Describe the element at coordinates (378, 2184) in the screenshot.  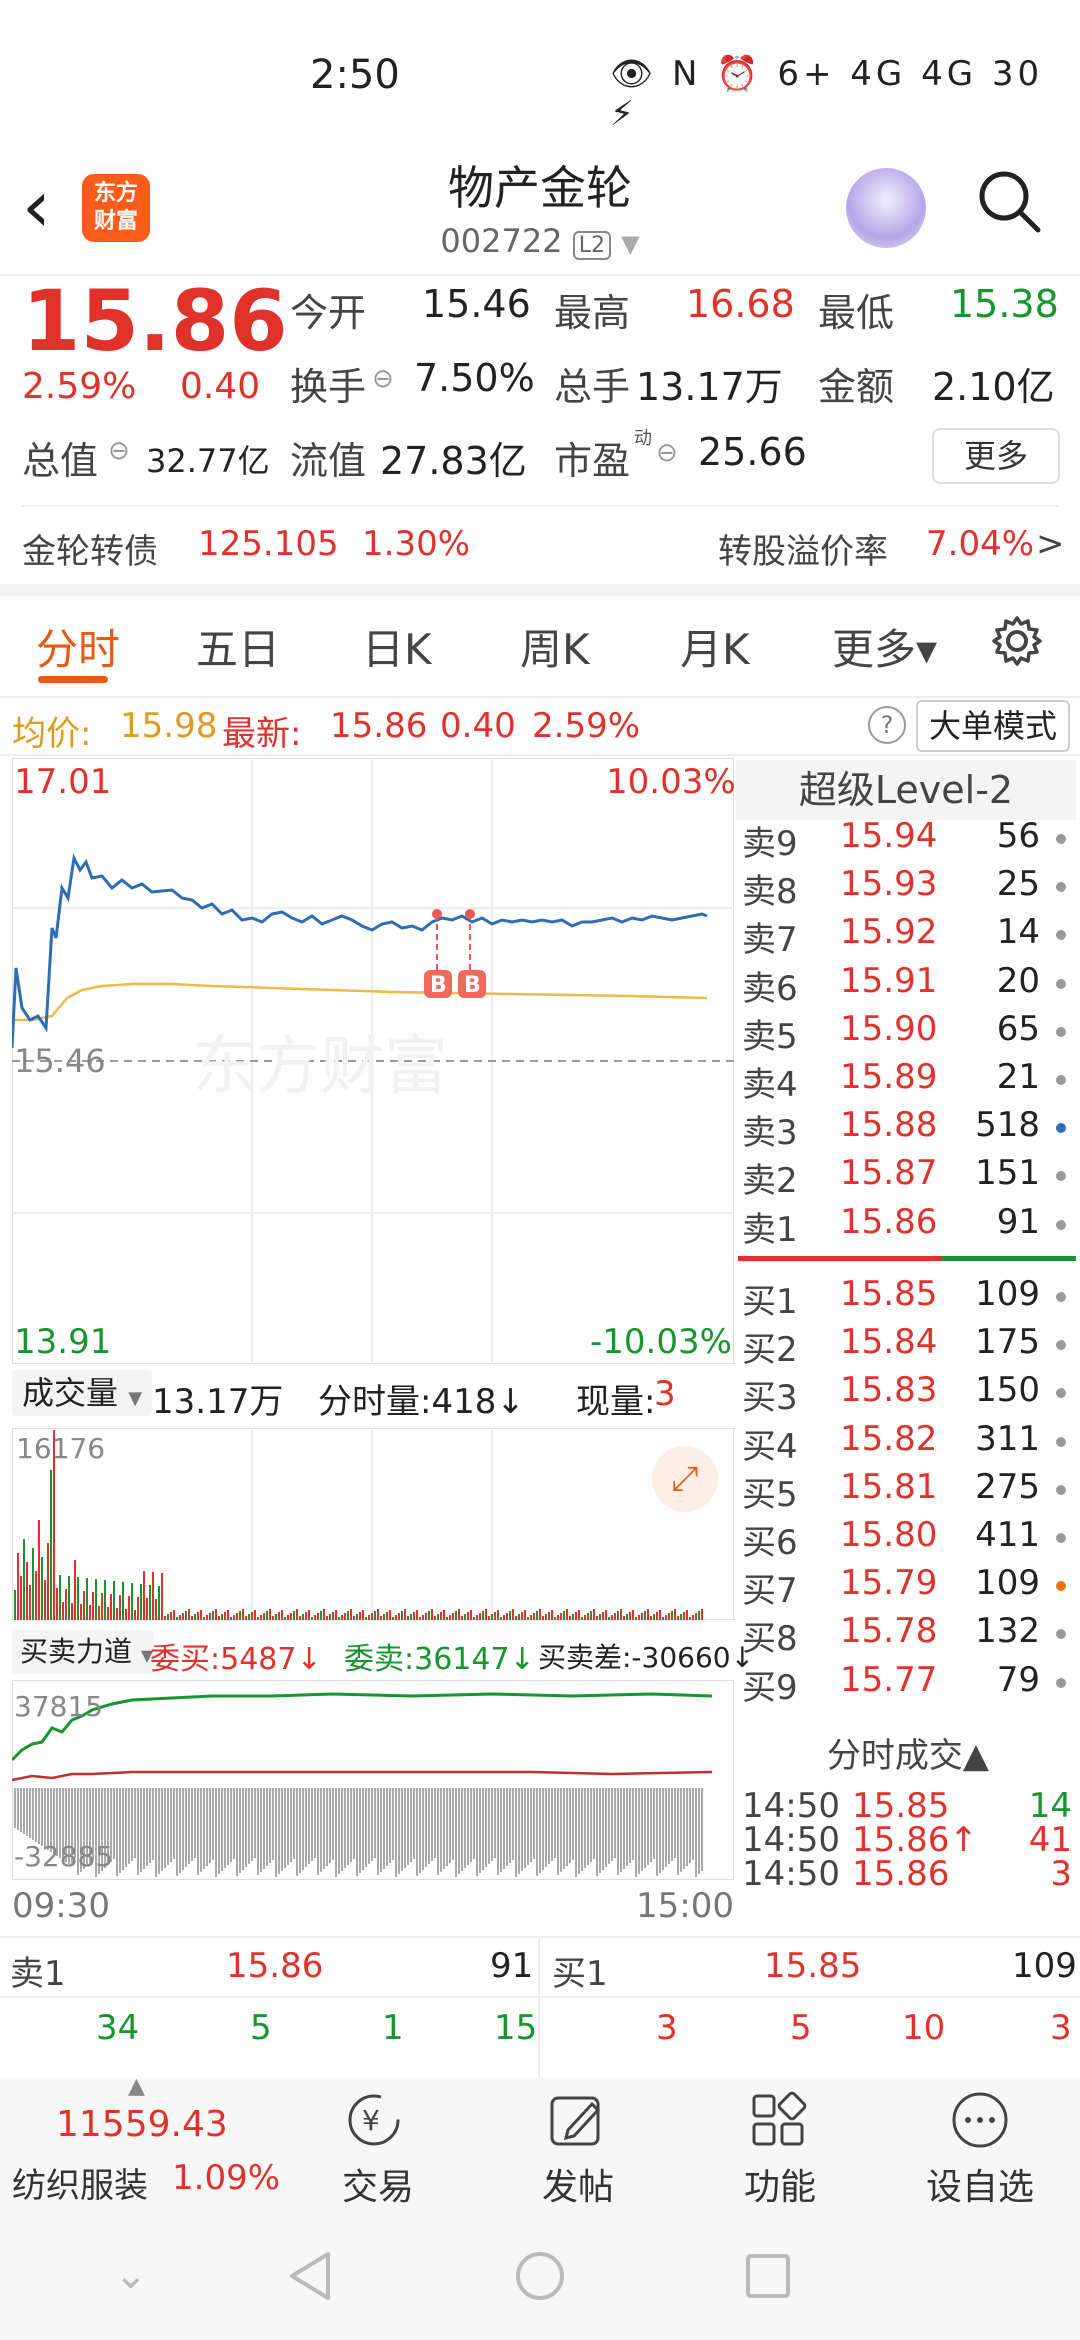
I see `trade-label: 交易` at that location.